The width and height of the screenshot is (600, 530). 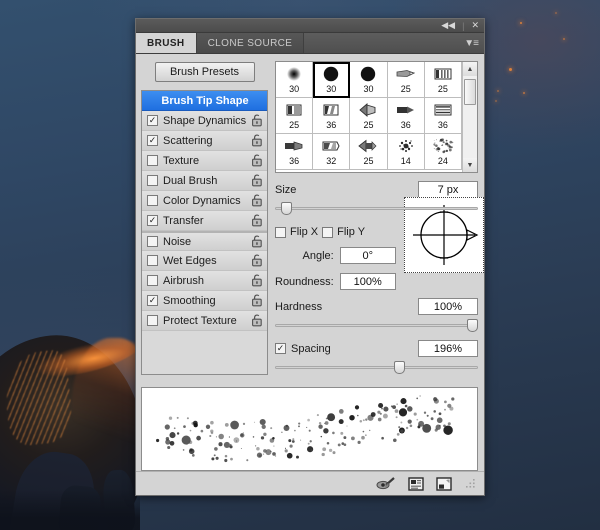 I want to click on brush-size-label: 36, so click(x=331, y=125).